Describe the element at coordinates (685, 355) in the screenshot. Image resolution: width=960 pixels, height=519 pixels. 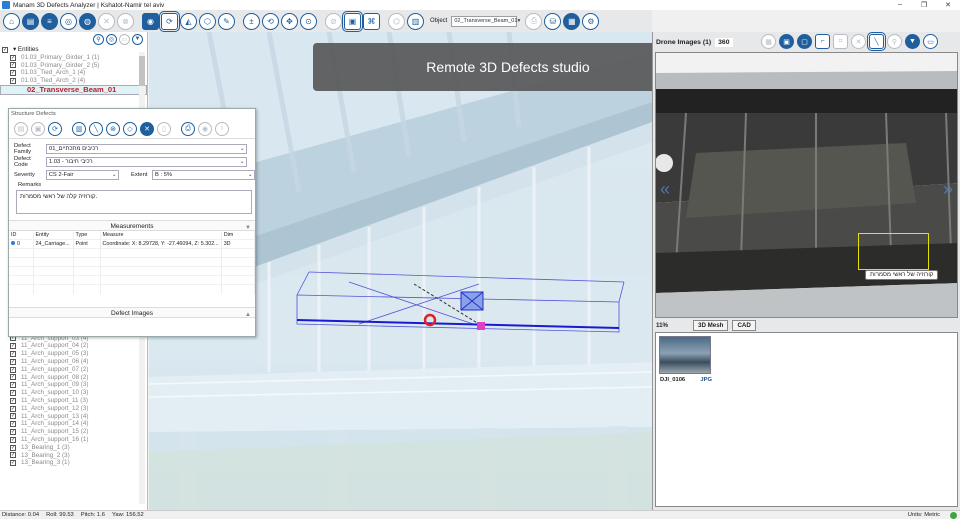
I see `thumbnail-image` at that location.